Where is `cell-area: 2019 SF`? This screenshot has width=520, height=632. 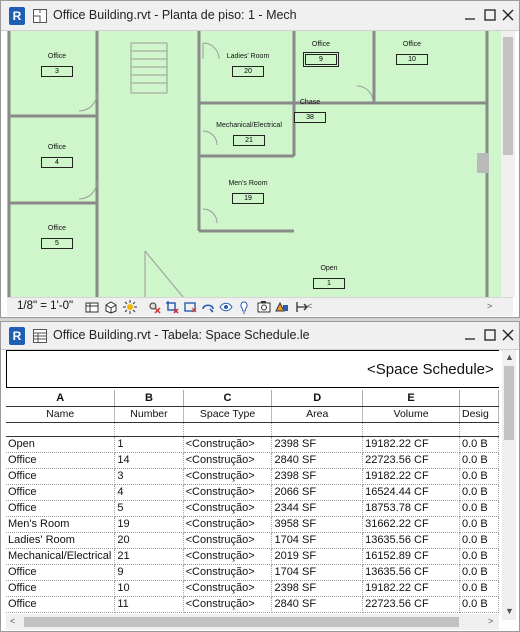
cell-area: 2019 SF is located at coordinates (317, 556).